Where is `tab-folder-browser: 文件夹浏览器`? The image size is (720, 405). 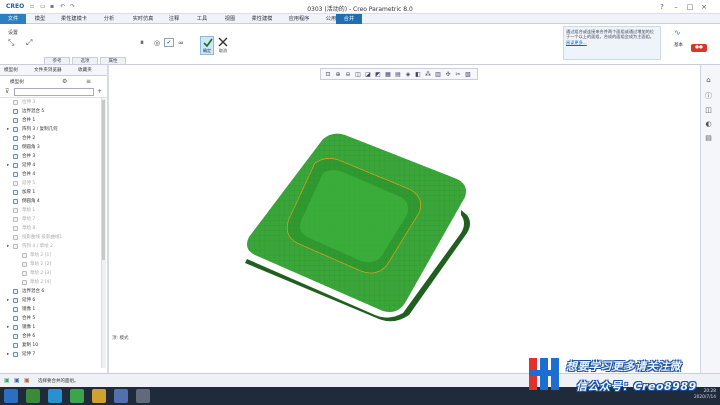 tab-folder-browser: 文件夹浏览器 is located at coordinates (54, 71).